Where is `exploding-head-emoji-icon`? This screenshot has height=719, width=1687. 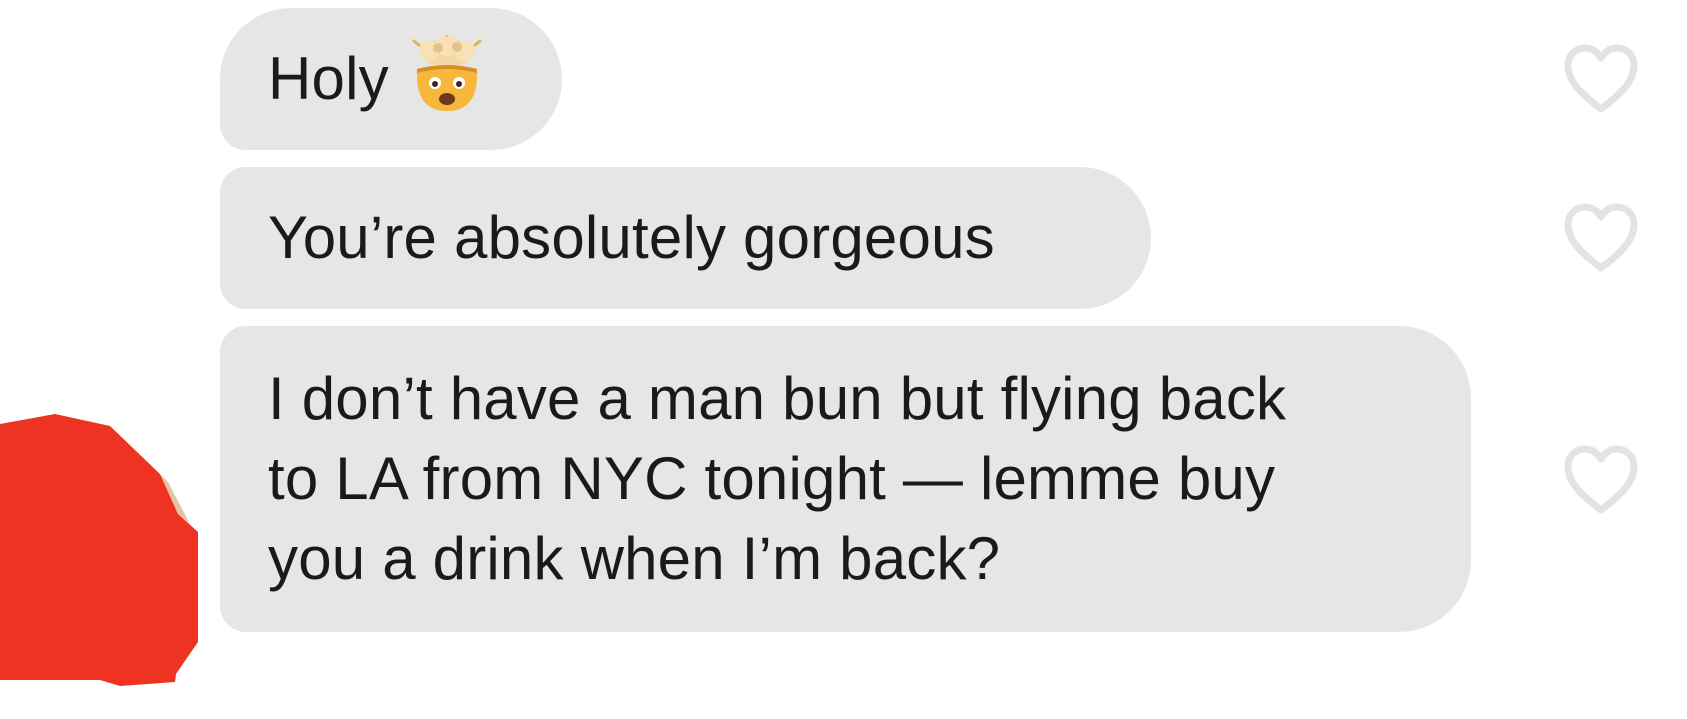
exploding-head-emoji-icon is located at coordinates (447, 72).